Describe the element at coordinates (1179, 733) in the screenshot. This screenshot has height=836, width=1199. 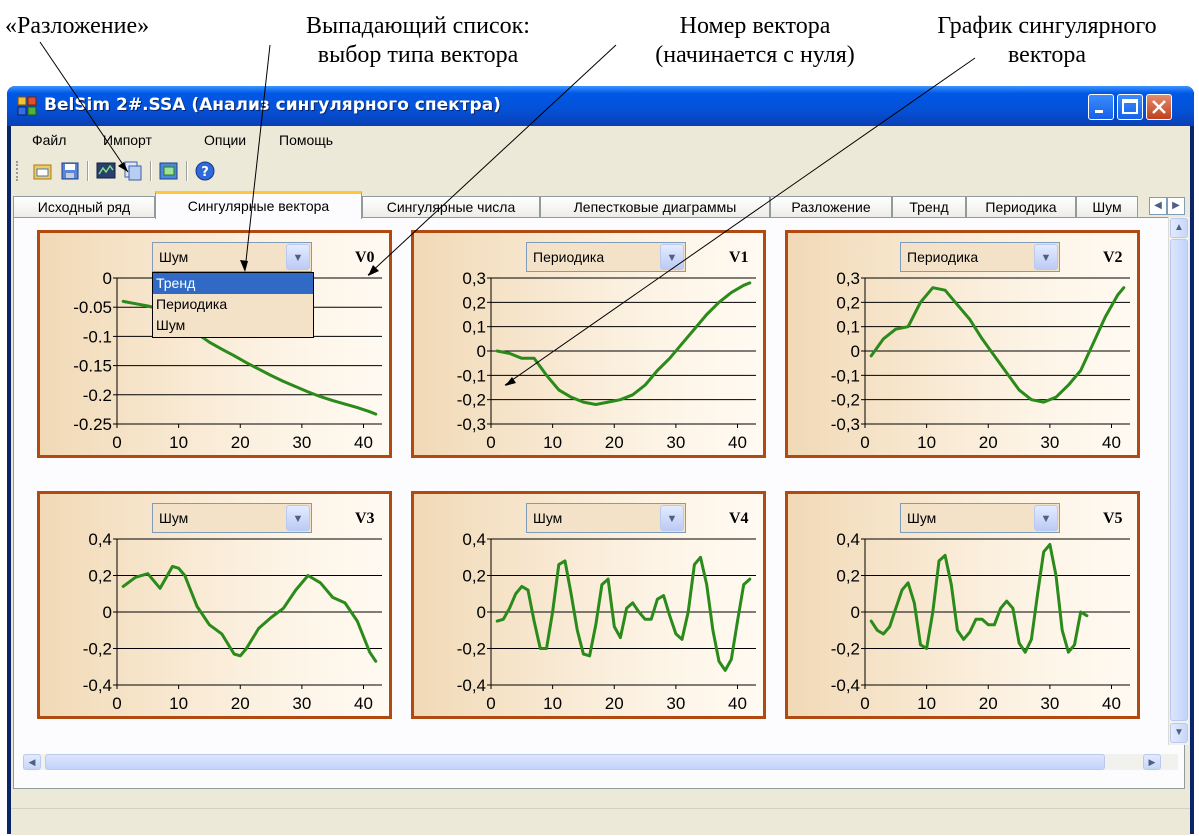
I see `scroll-down-button: ▼` at that location.